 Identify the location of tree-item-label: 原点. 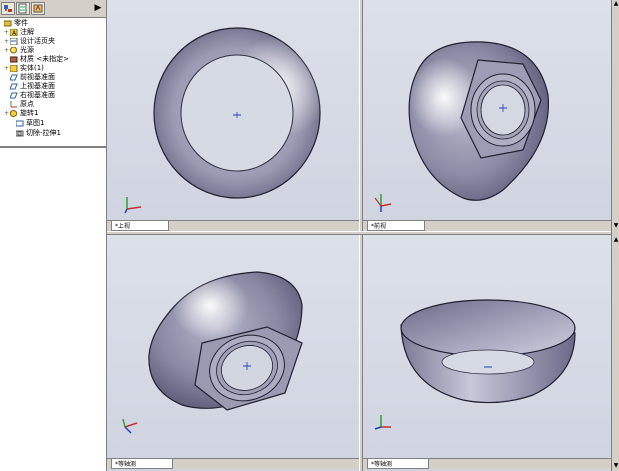
(27, 104).